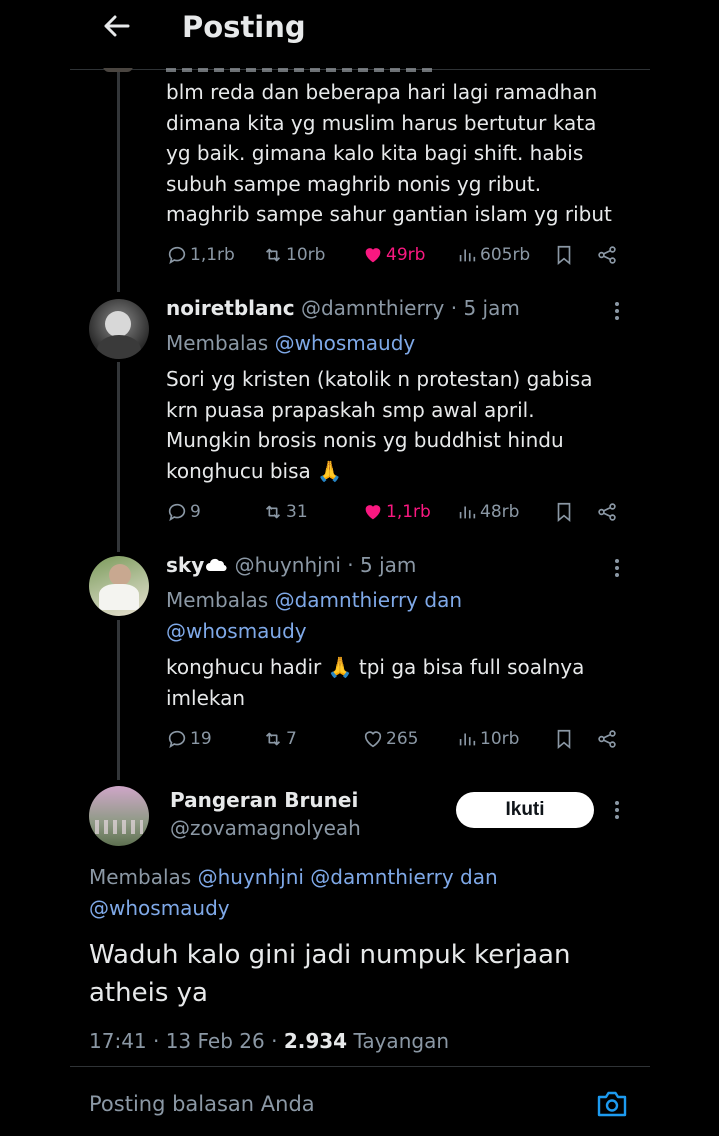  Describe the element at coordinates (265, 800) in the screenshot. I see `display-name: Pangeran Brunei` at that location.